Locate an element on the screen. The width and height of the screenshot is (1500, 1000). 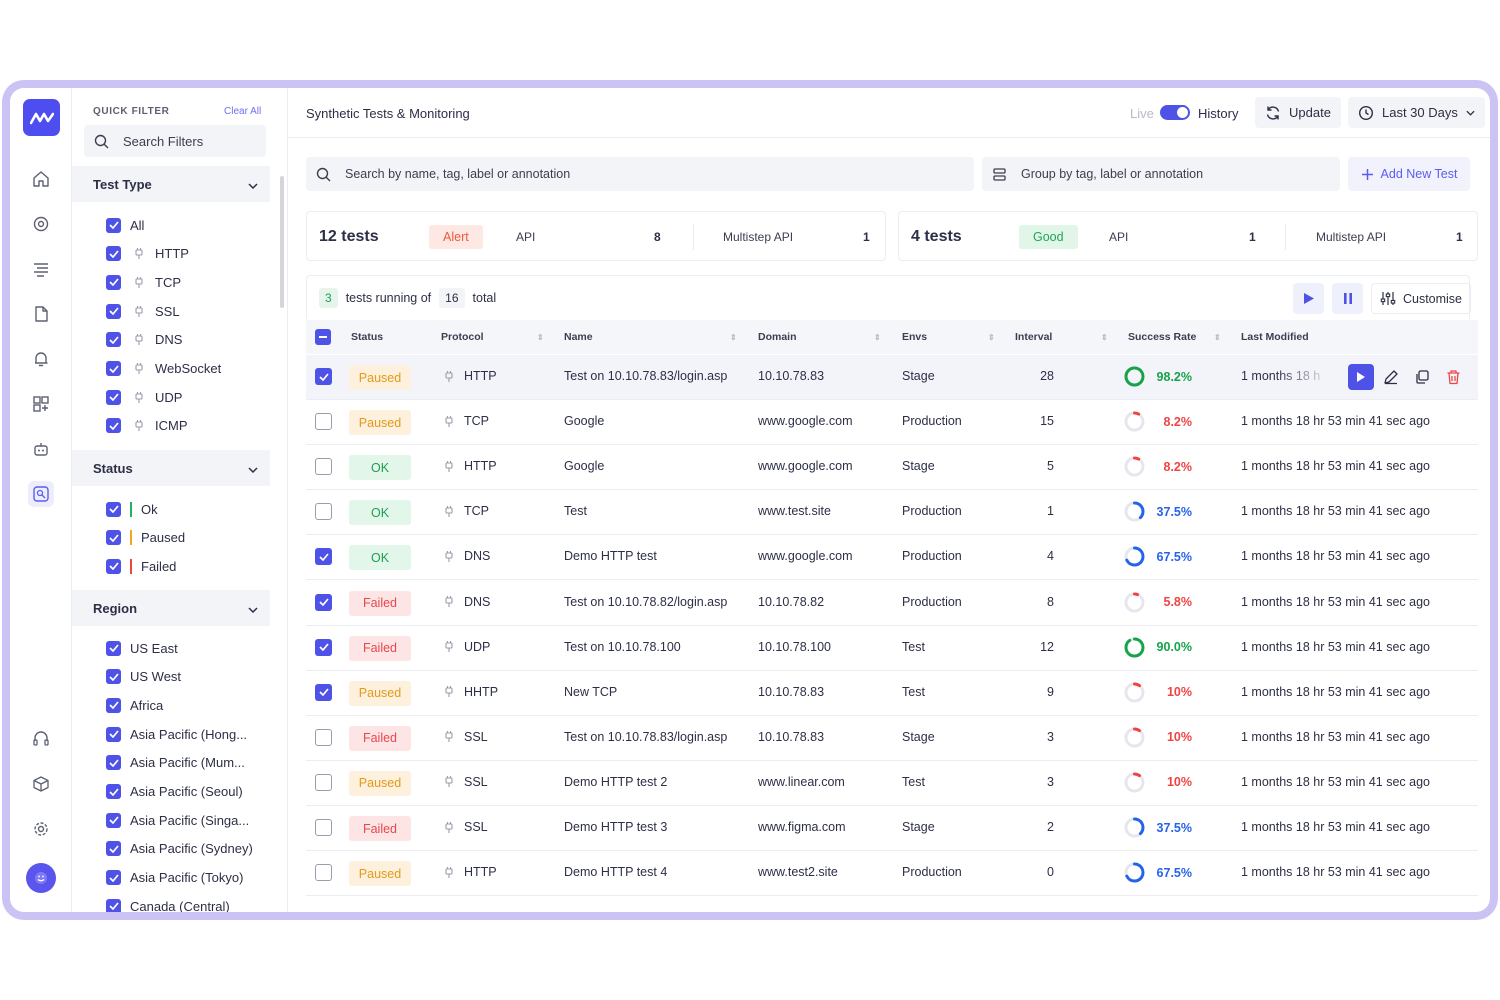
delete-test-button is located at coordinates (1453, 377).